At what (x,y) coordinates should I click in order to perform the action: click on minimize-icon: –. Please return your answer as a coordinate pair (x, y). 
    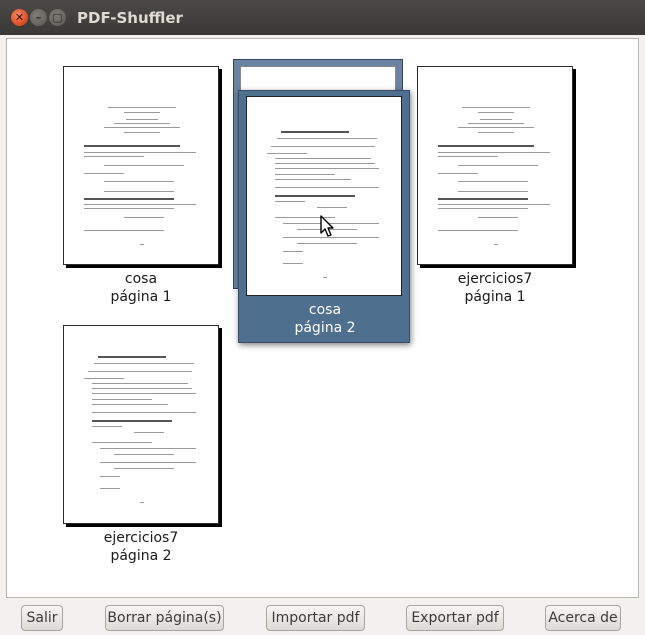
    Looking at the image, I should click on (38, 17).